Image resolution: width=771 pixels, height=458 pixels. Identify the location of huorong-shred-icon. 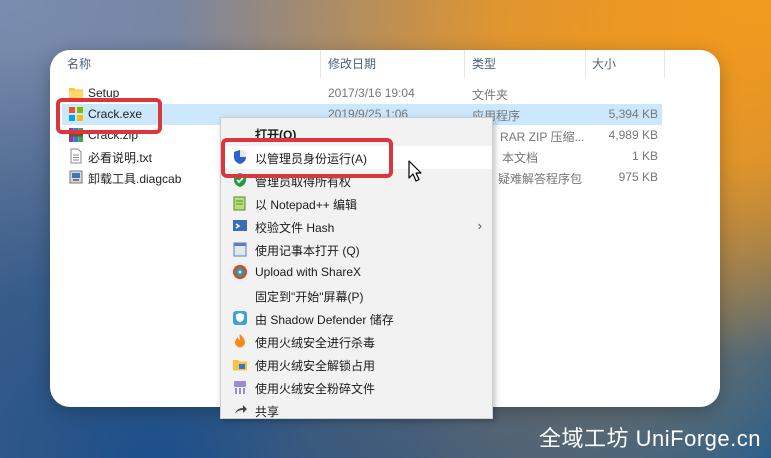
(240, 387).